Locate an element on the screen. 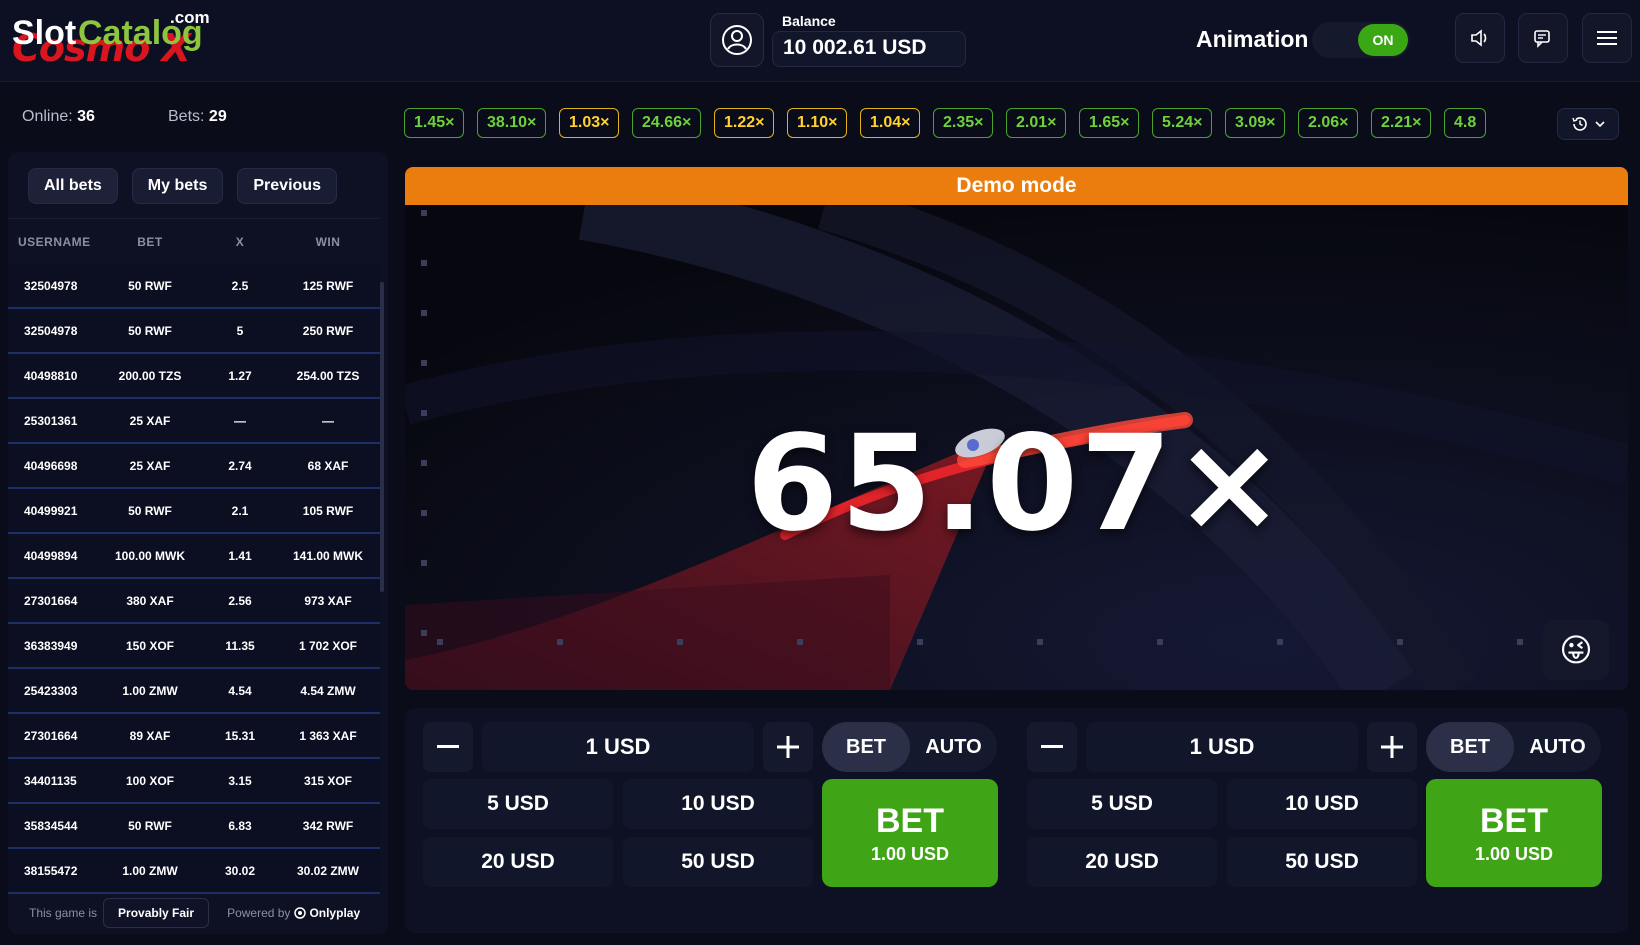 The height and width of the screenshot is (945, 1640). cell-win: 1 363 XAF is located at coordinates (328, 735).